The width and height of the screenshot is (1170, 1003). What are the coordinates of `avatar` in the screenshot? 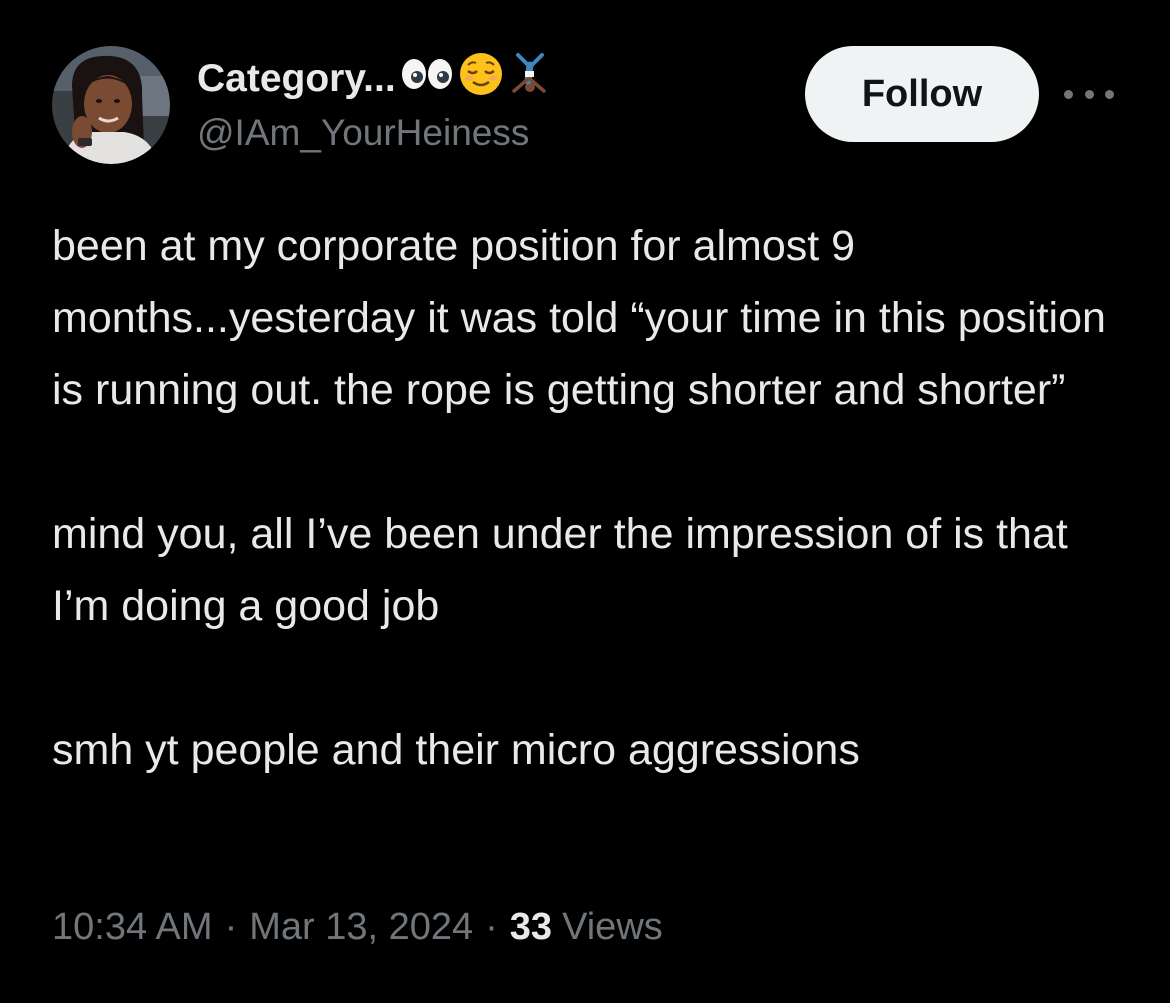 It's located at (111, 105).